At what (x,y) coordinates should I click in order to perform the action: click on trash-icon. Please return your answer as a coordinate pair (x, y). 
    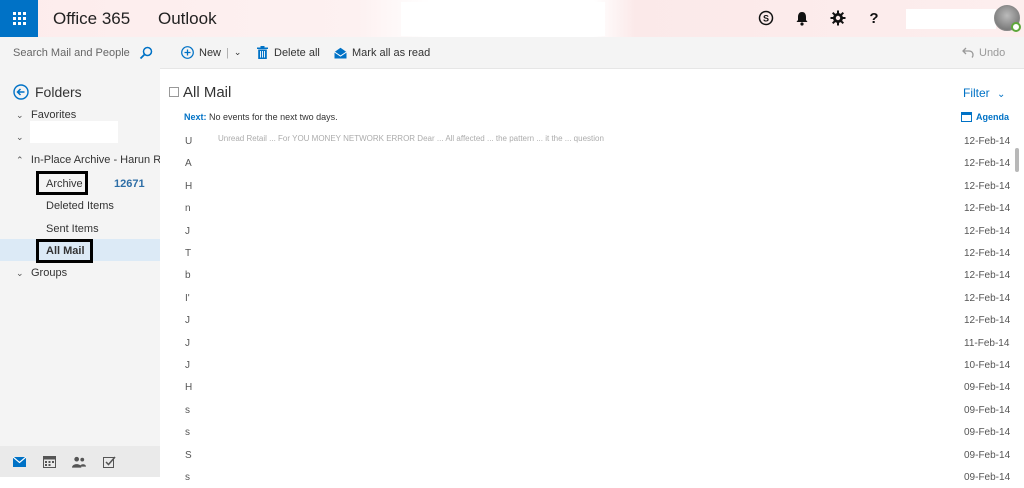
    Looking at the image, I should click on (262, 52).